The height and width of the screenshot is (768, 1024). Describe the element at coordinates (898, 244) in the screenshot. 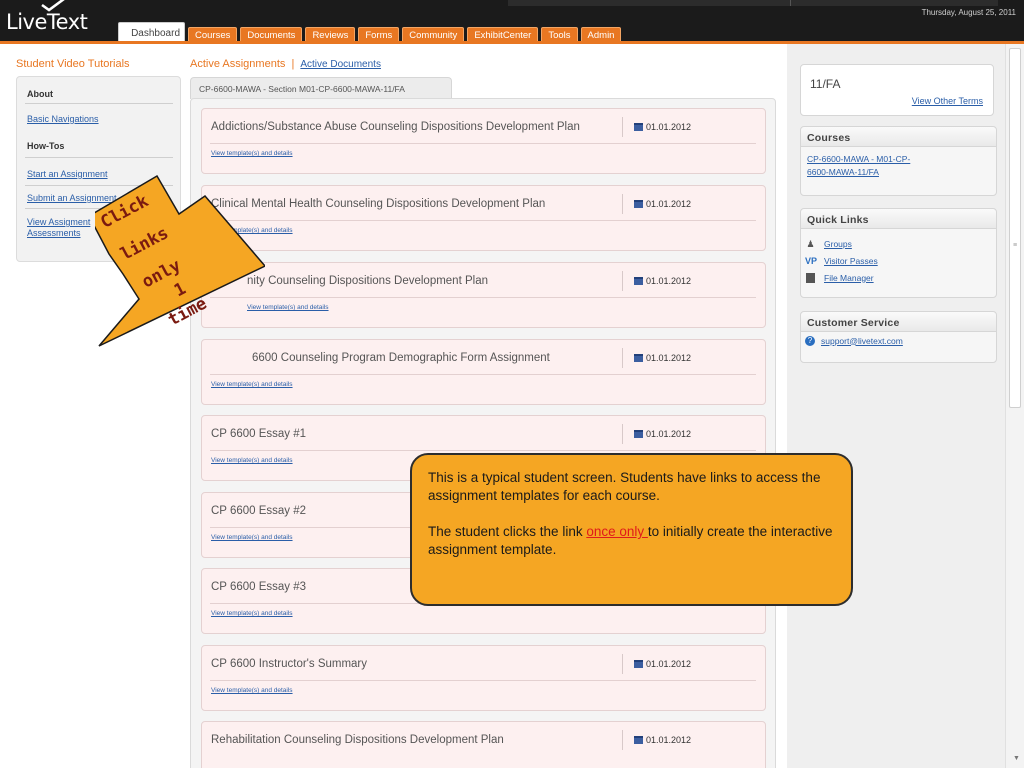

I see `quick-link-groups: ♟ Groups` at that location.